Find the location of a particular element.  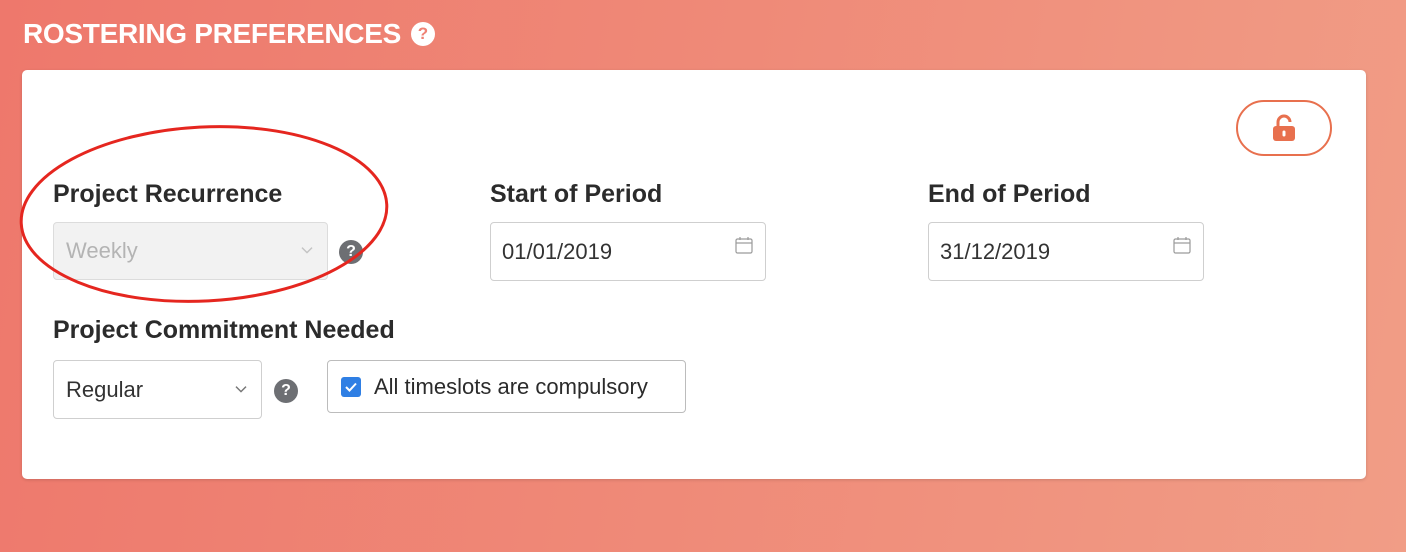

unlock-icon is located at coordinates (1284, 127).